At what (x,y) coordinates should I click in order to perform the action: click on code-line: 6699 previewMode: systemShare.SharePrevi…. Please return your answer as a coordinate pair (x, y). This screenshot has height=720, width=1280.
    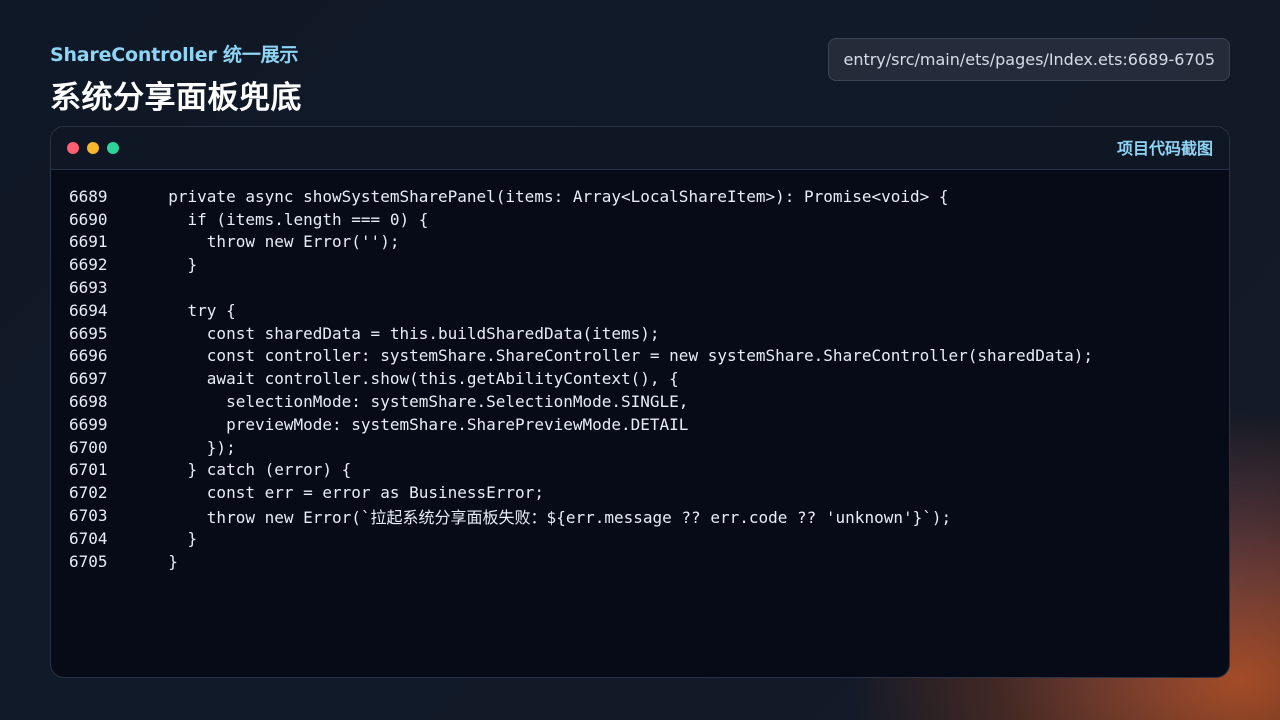
    Looking at the image, I should click on (640, 424).